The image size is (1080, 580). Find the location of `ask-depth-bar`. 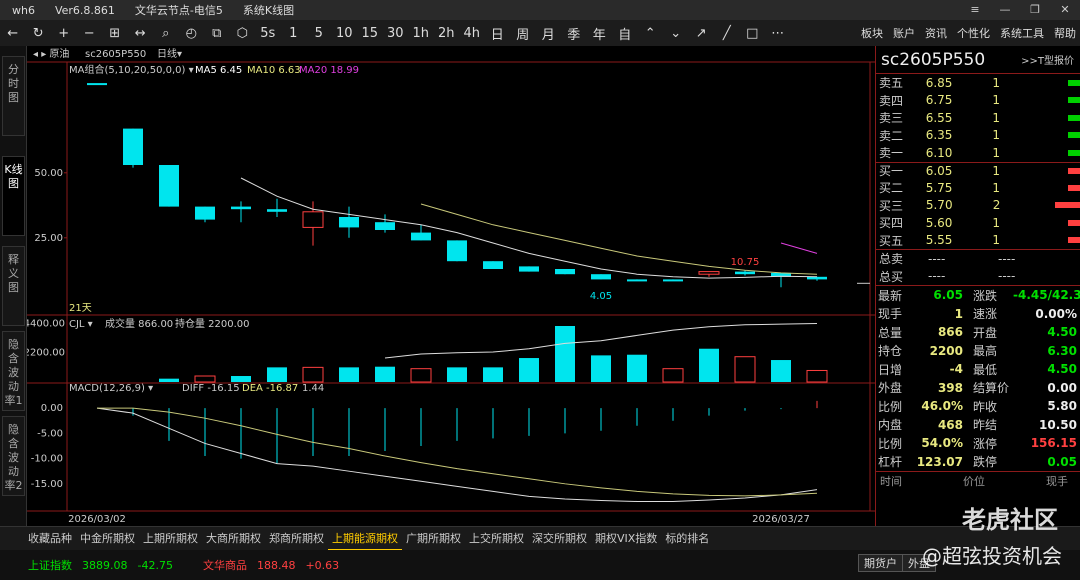

ask-depth-bar is located at coordinates (1073, 82).